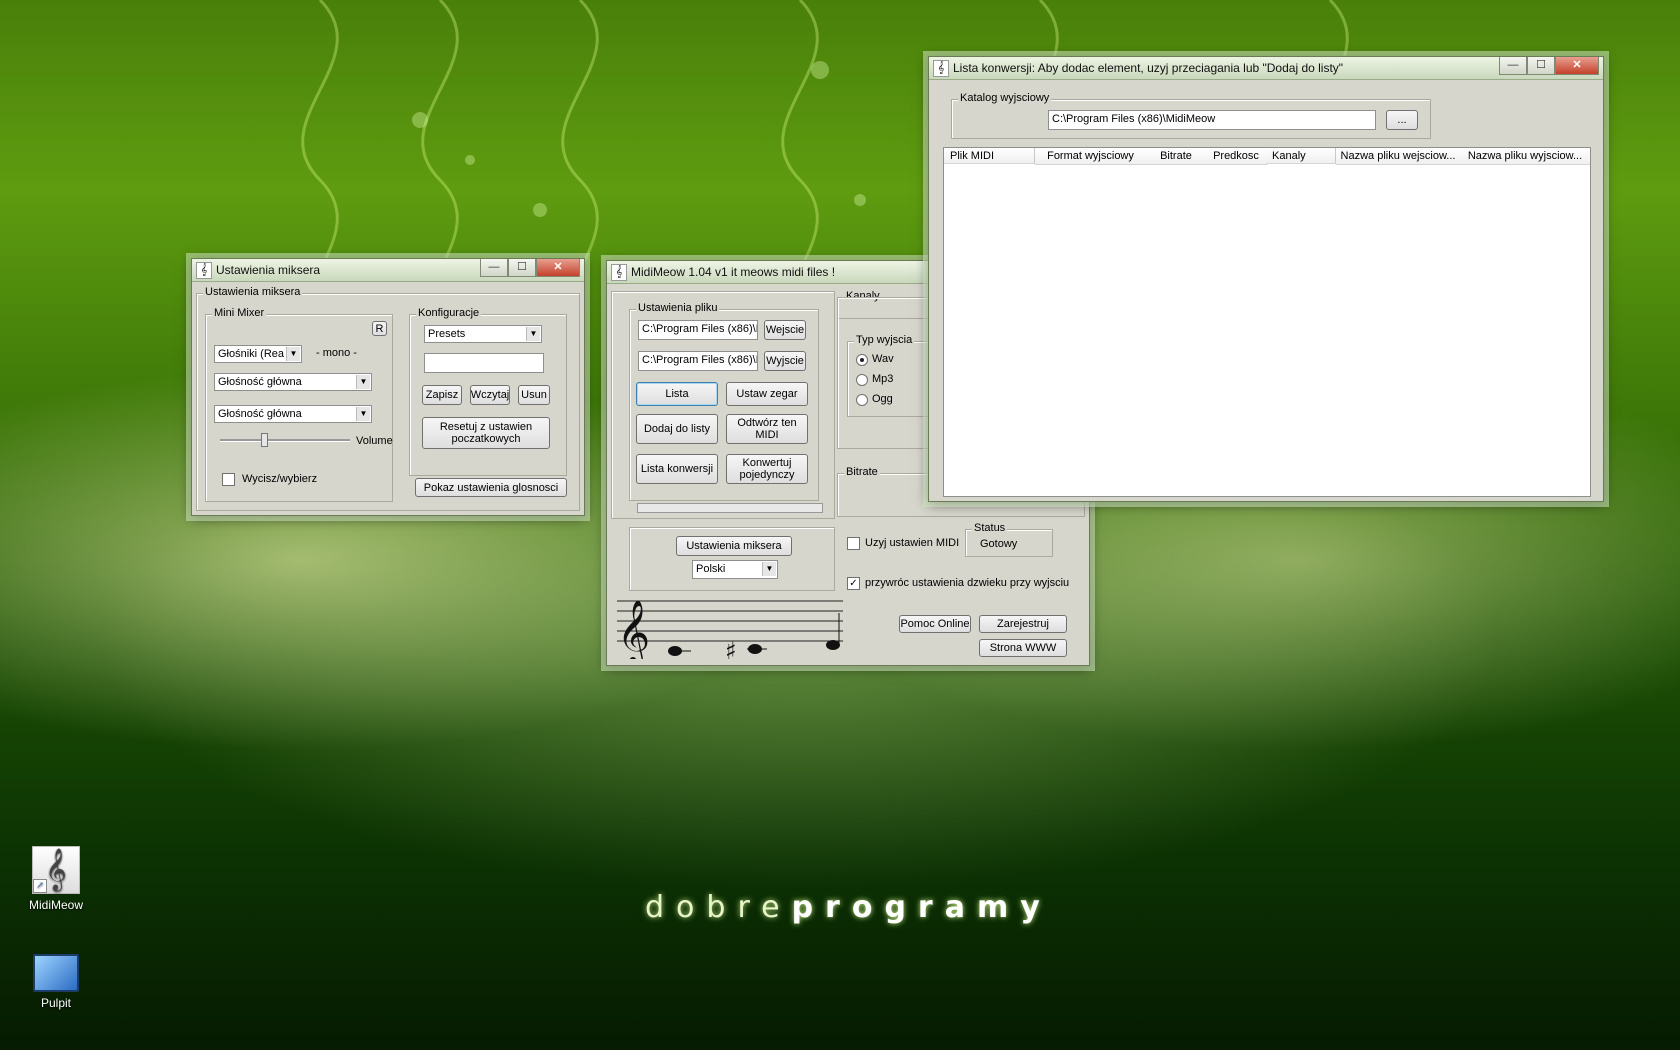  I want to click on restore-sound-checkbox: ✓, so click(853, 583).